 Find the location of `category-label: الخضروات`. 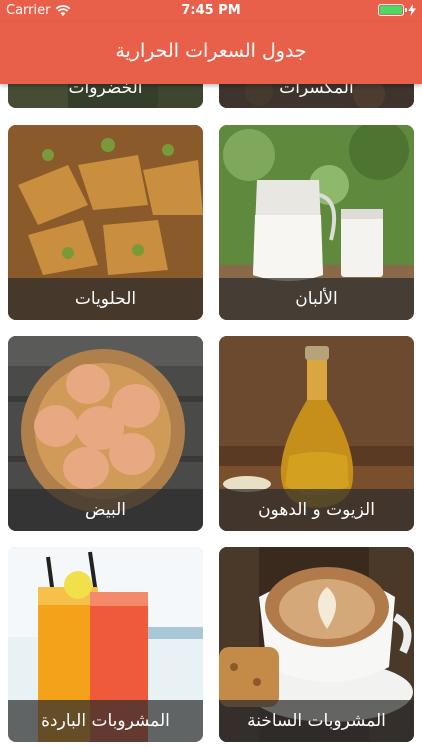

category-label: الخضروات is located at coordinates (105, 96).